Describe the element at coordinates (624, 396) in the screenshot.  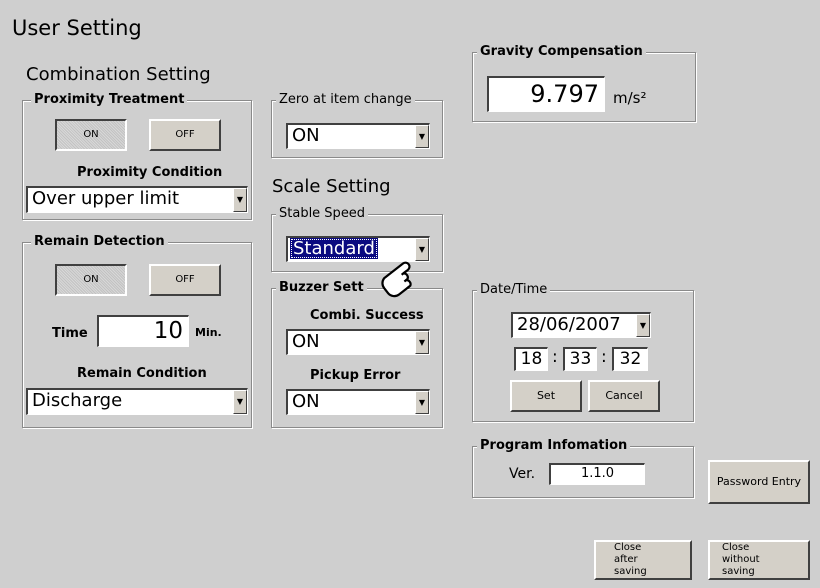
I see `cancel-button: Cancel` at that location.